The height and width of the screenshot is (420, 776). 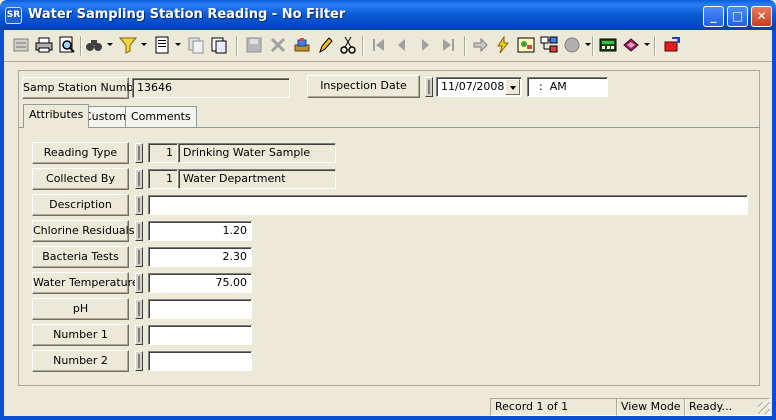 I want to click on collected-by-button: Collected By, so click(x=80, y=179).